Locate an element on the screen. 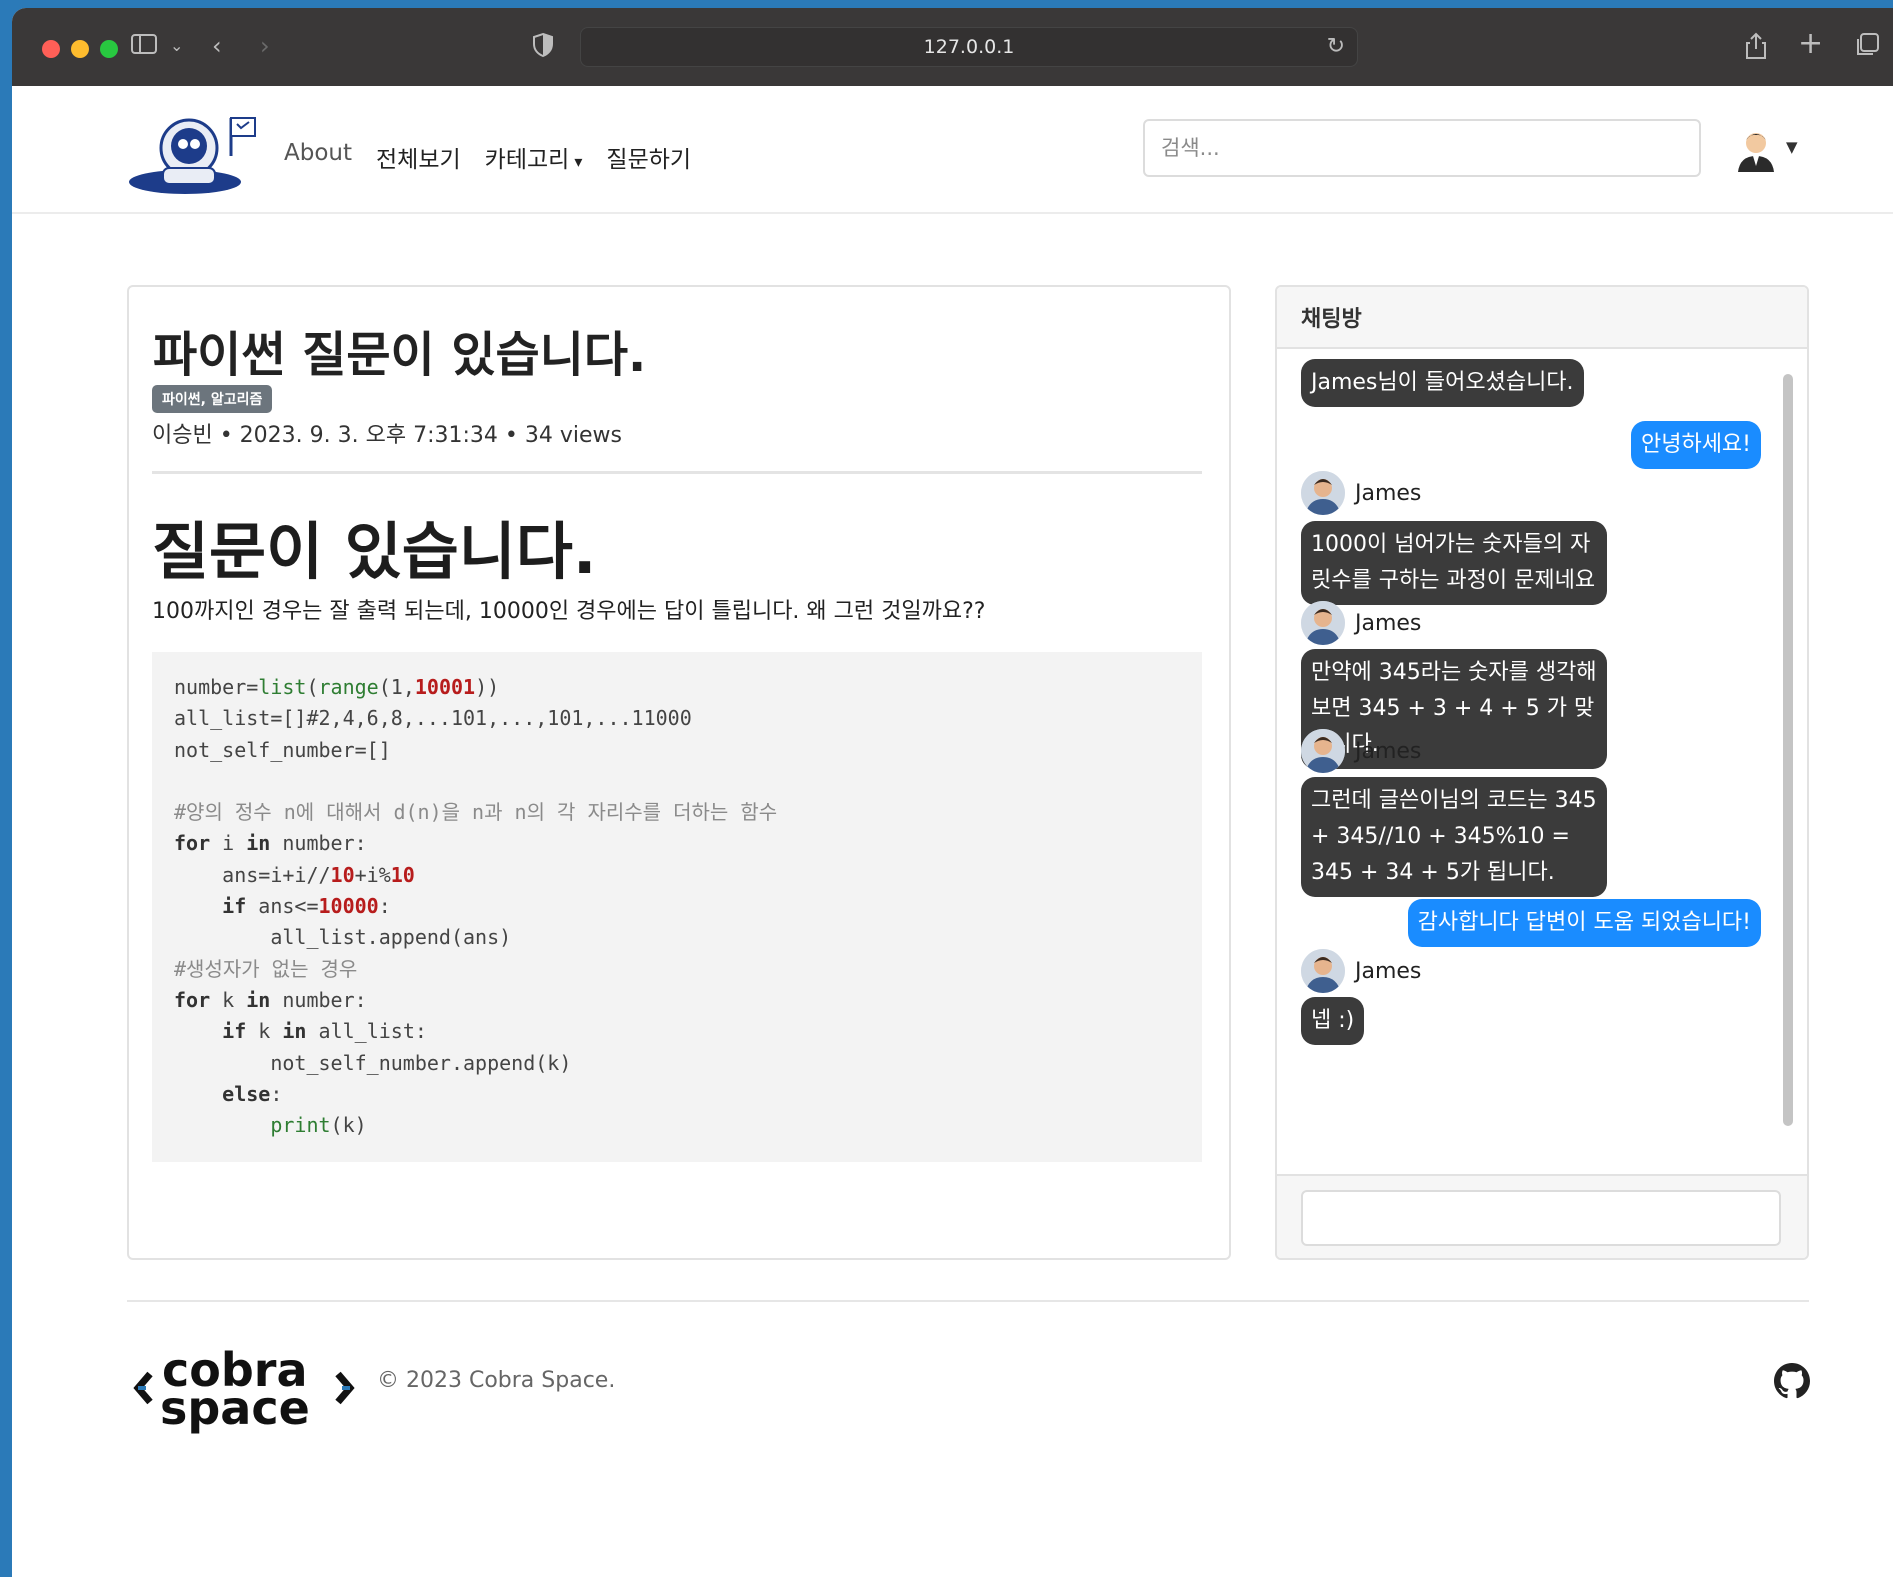 The width and height of the screenshot is (1893, 1577). cobra-space-logo-icon: cobra space is located at coordinates (247, 1388).